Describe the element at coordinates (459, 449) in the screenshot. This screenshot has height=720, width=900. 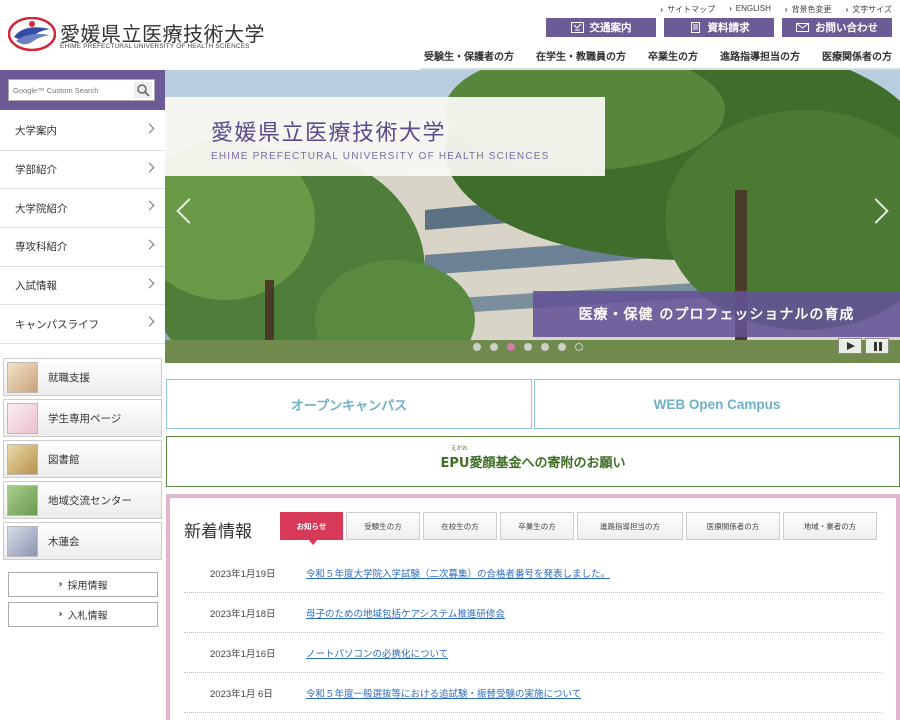
I see `egao-fund-ruby: えがお` at that location.